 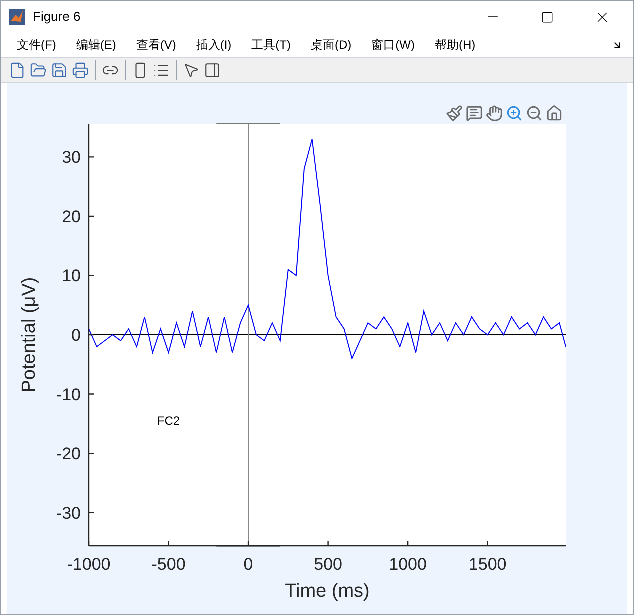 What do you see at coordinates (474, 113) in the screenshot?
I see `data-tip-icon` at bounding box center [474, 113].